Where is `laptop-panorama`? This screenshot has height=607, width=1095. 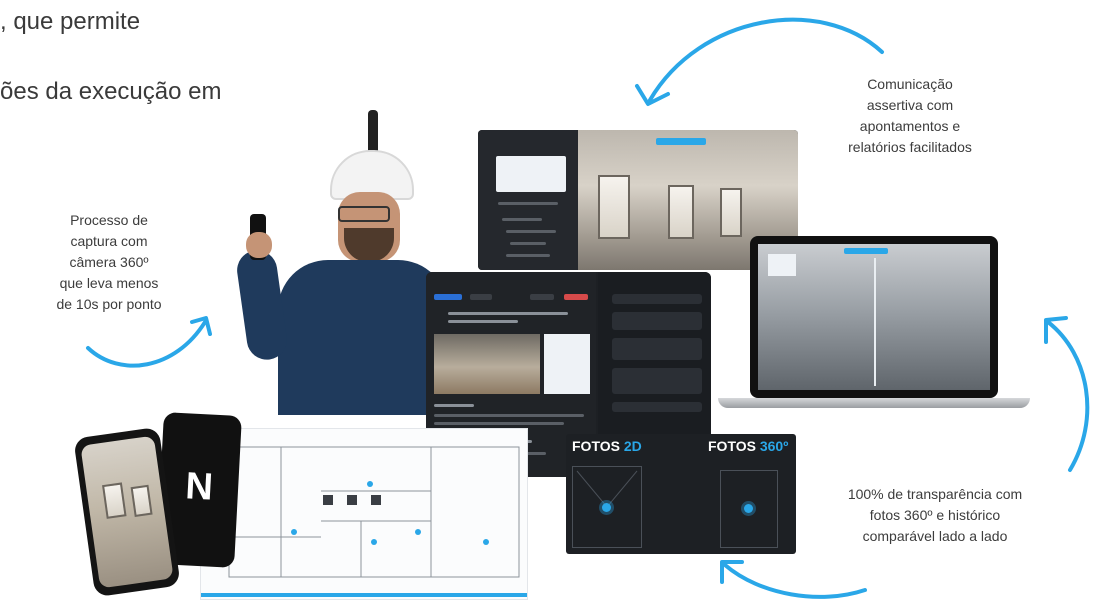 laptop-panorama is located at coordinates (874, 317).